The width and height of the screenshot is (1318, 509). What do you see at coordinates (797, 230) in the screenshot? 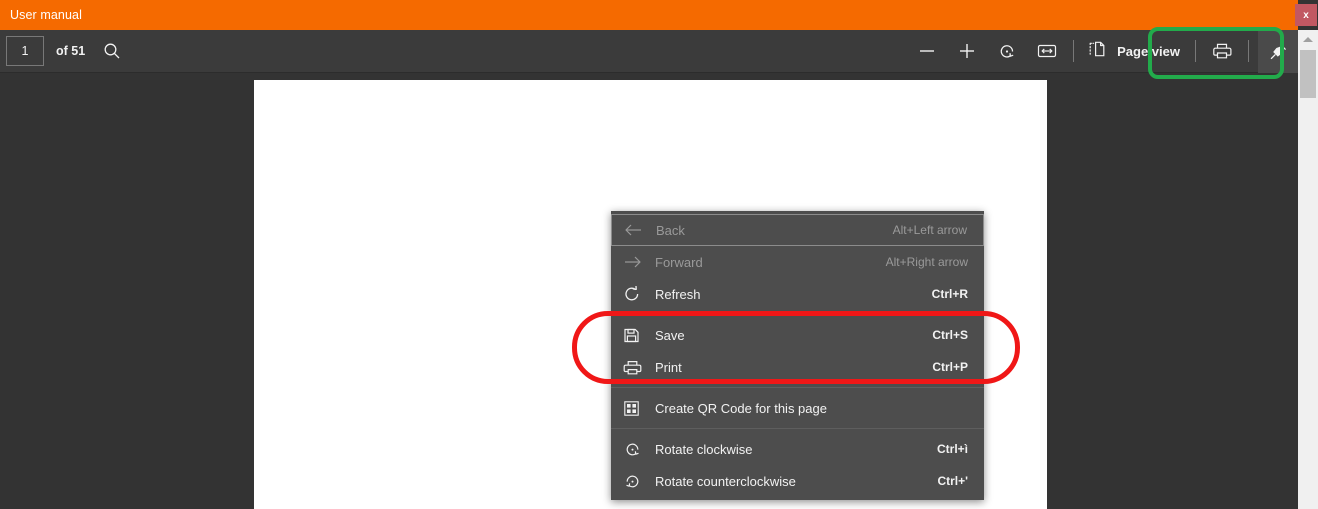
I see `context-menu-item-back: Back Alt+Left arrow` at bounding box center [797, 230].